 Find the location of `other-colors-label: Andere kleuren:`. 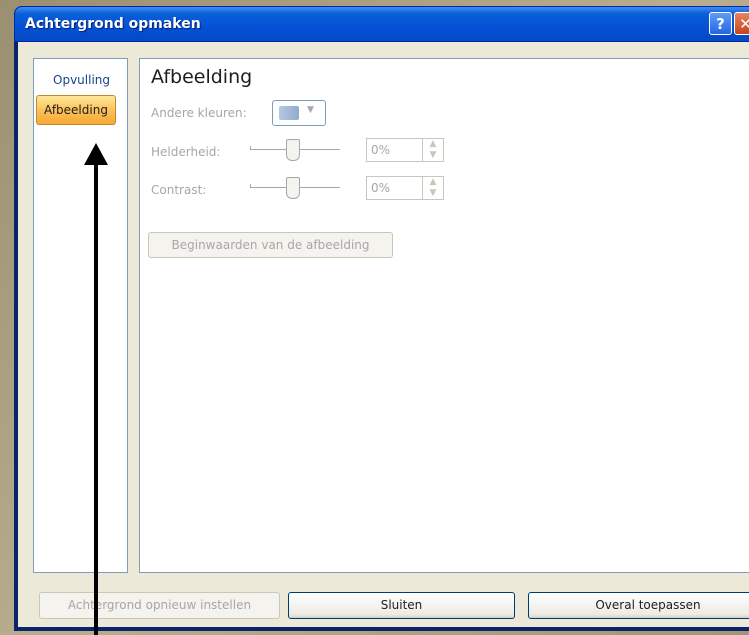

other-colors-label: Andere kleuren: is located at coordinates (199, 113).